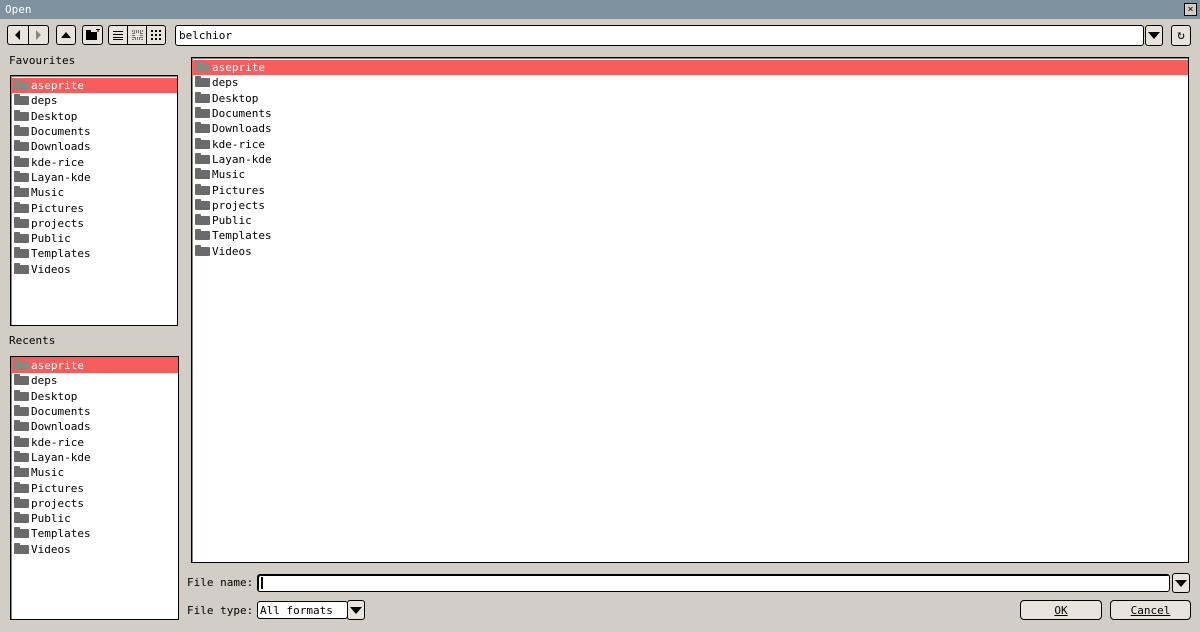 This screenshot has height=632, width=1200. I want to click on file-list-item: aseprite, so click(690, 68).